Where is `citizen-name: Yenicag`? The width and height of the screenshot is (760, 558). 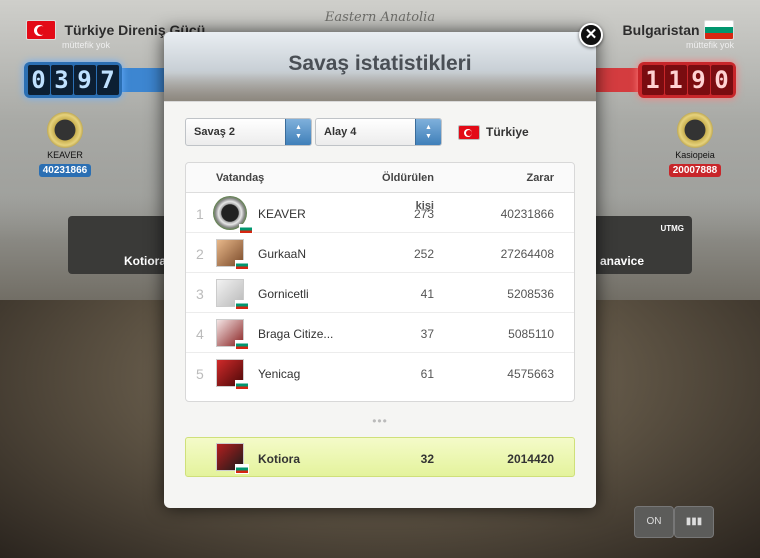
citizen-name: Yenicag is located at coordinates (279, 374).